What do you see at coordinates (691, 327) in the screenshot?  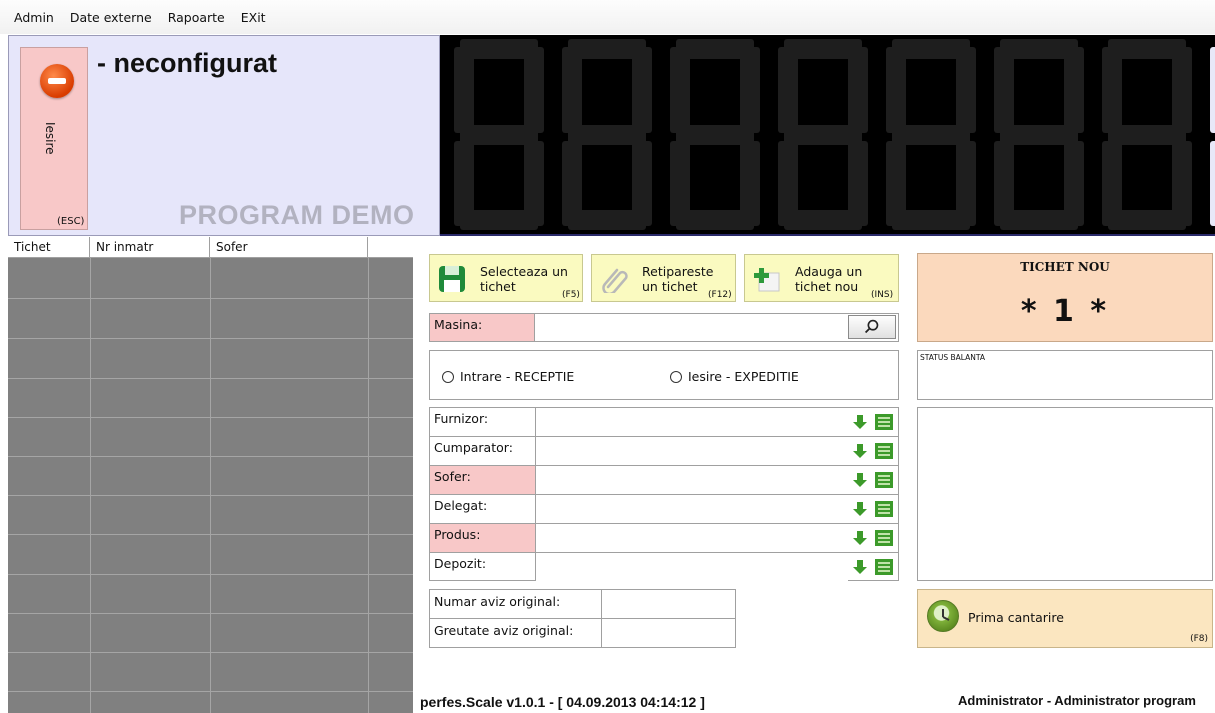 I see `masina-input` at bounding box center [691, 327].